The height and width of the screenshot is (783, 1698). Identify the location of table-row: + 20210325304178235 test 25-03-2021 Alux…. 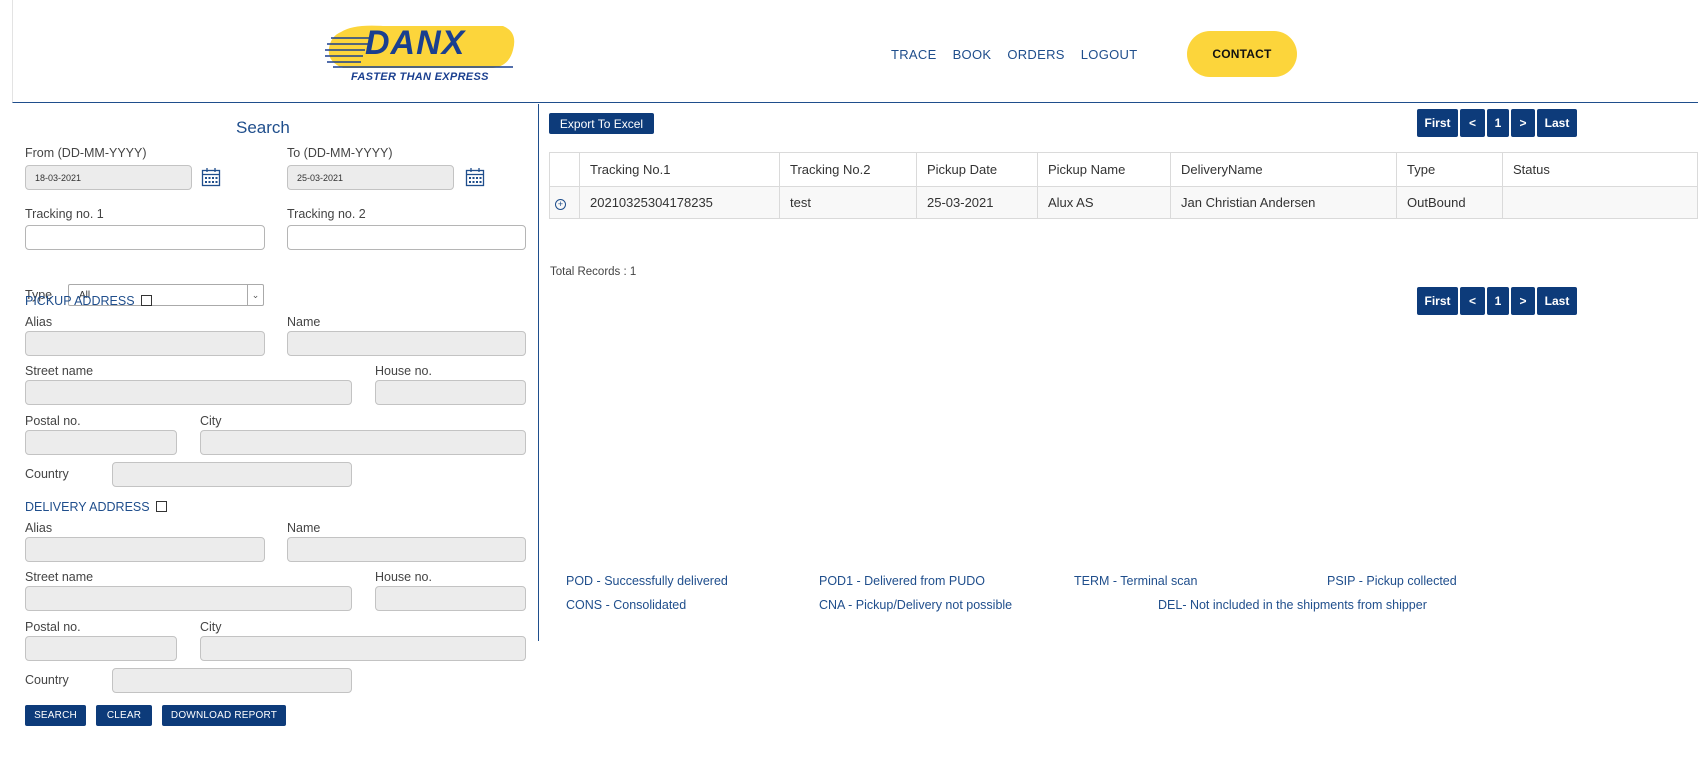
(1123, 202).